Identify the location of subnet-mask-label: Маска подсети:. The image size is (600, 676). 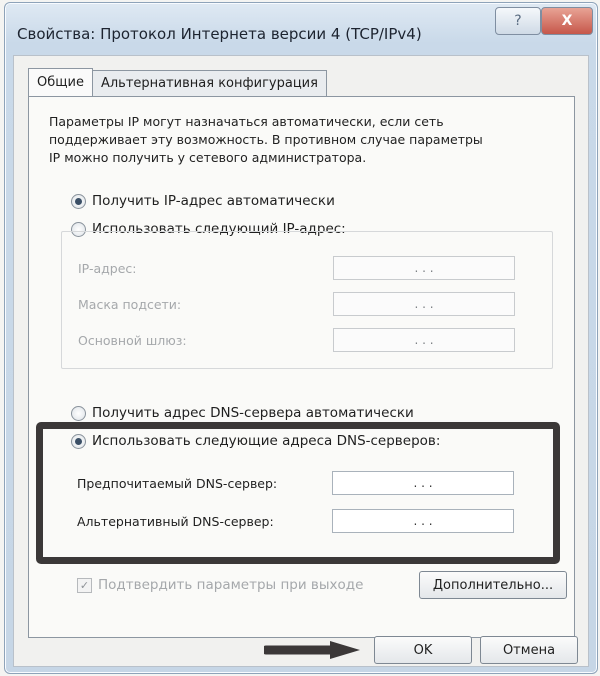
(130, 304).